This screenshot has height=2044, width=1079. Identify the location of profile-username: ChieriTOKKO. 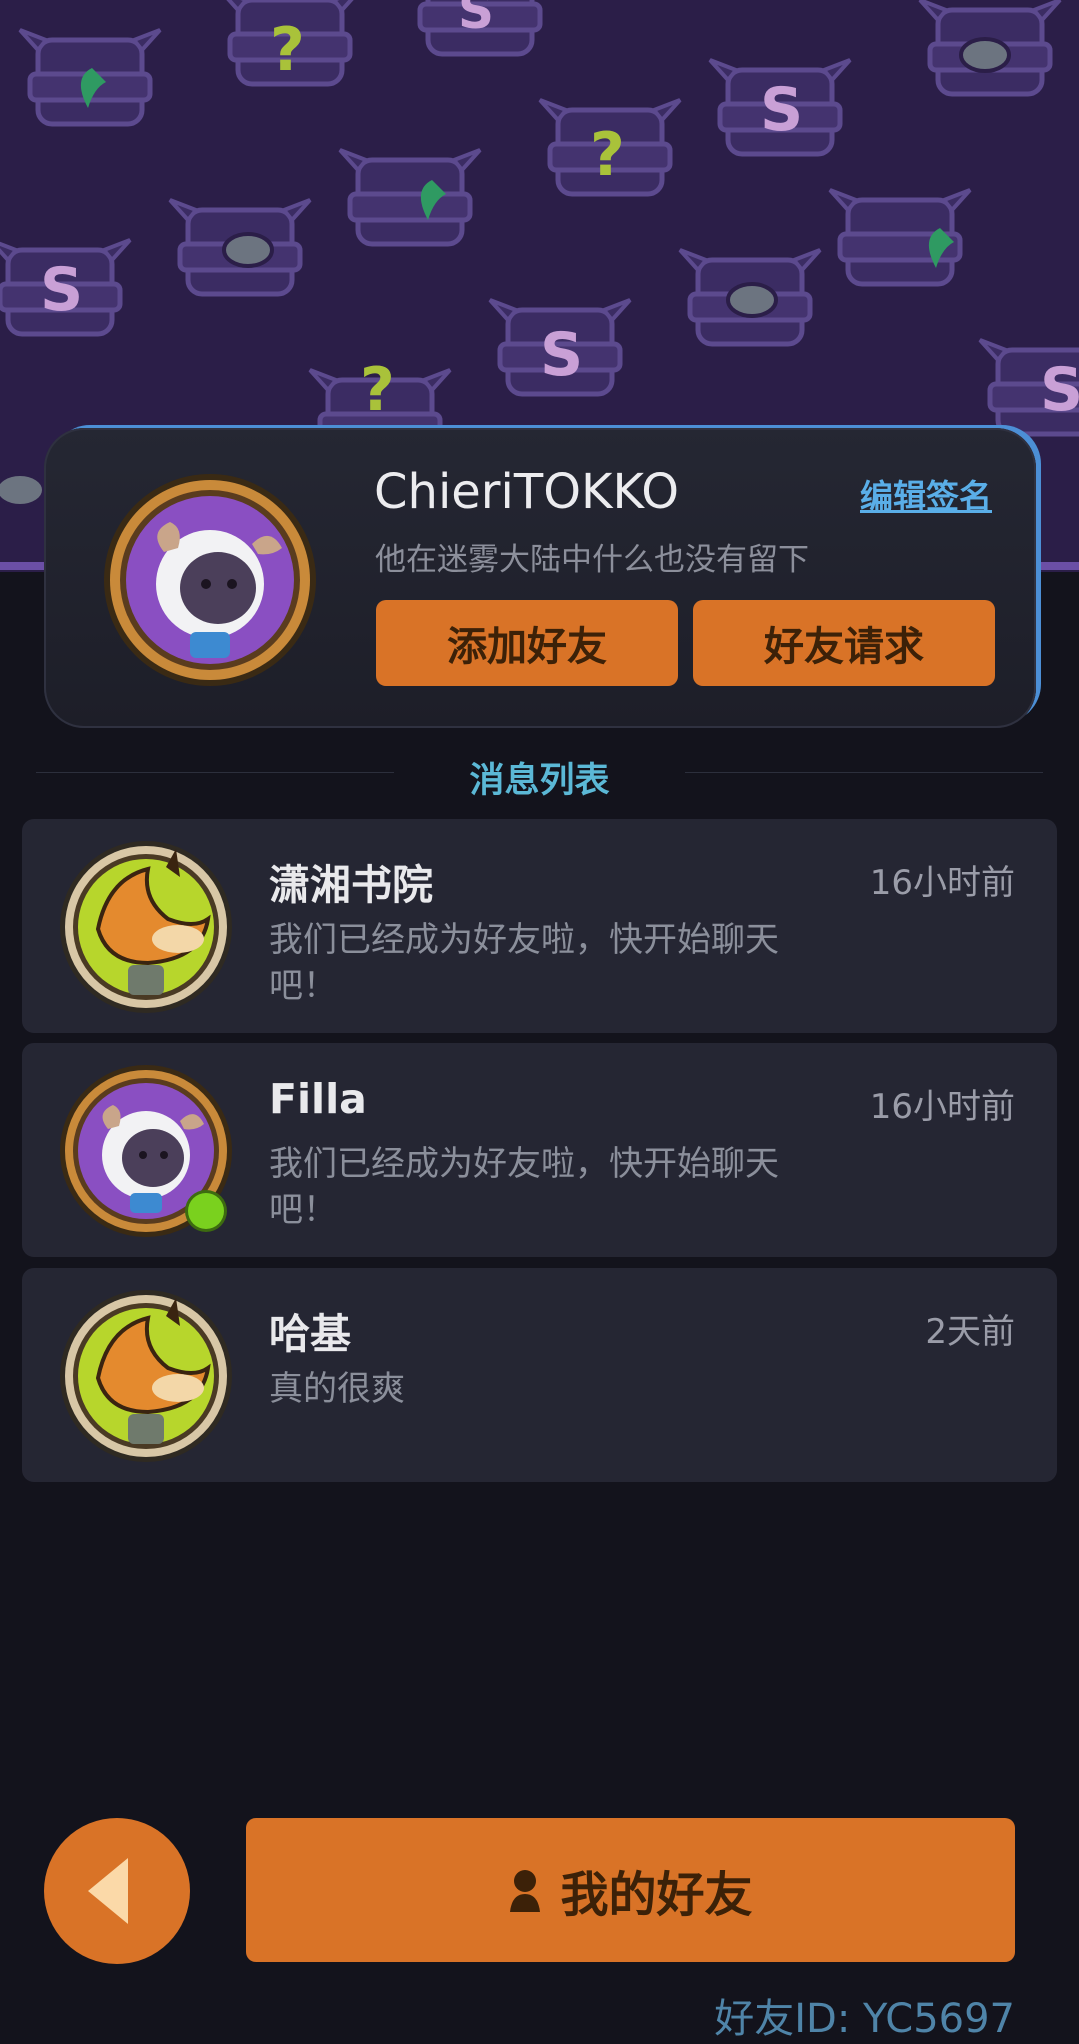
(527, 492).